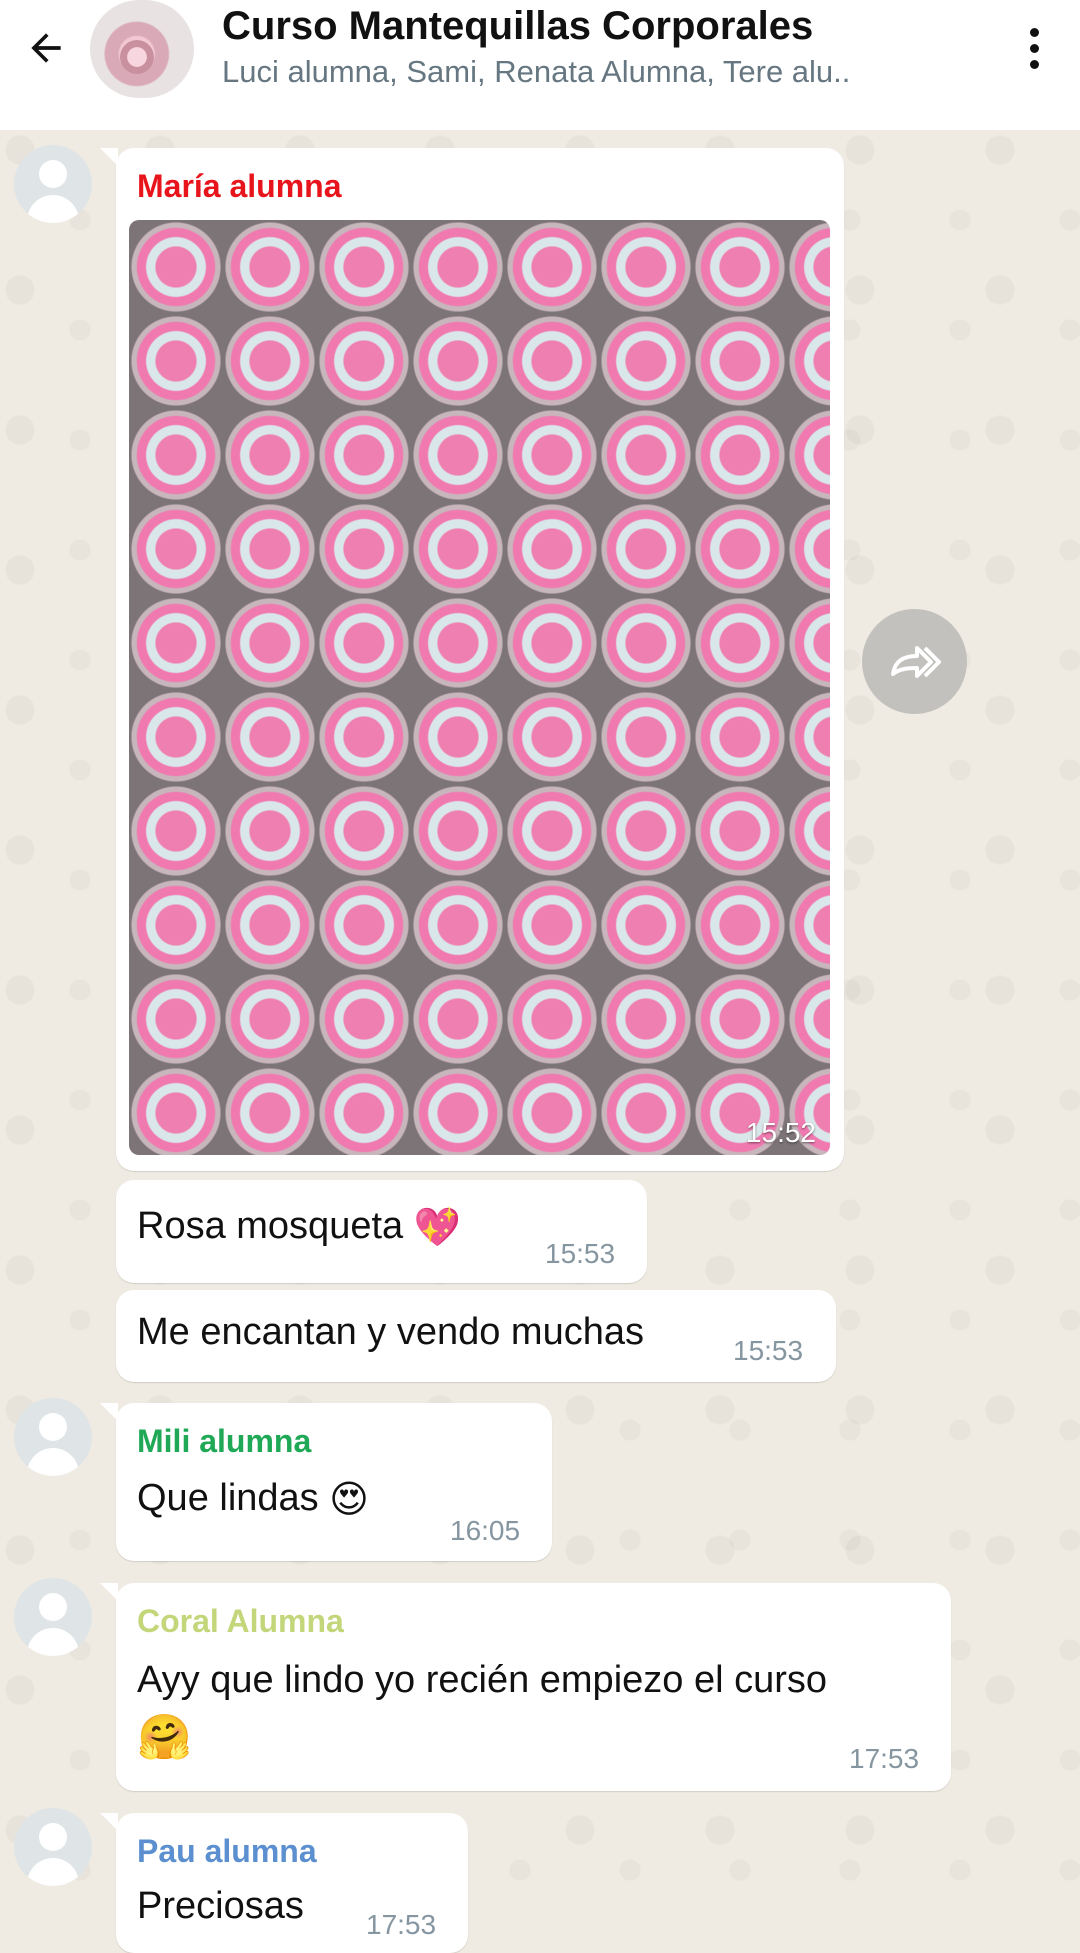  I want to click on forward-icon, so click(915, 661).